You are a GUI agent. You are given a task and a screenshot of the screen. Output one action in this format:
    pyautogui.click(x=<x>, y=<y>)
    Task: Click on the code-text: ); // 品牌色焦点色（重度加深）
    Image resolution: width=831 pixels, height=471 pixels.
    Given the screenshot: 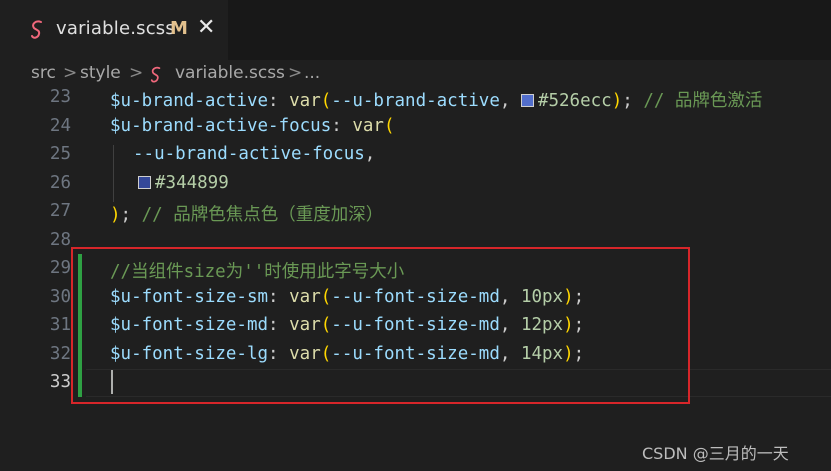 What is the action you would take?
    pyautogui.click(x=247, y=215)
    